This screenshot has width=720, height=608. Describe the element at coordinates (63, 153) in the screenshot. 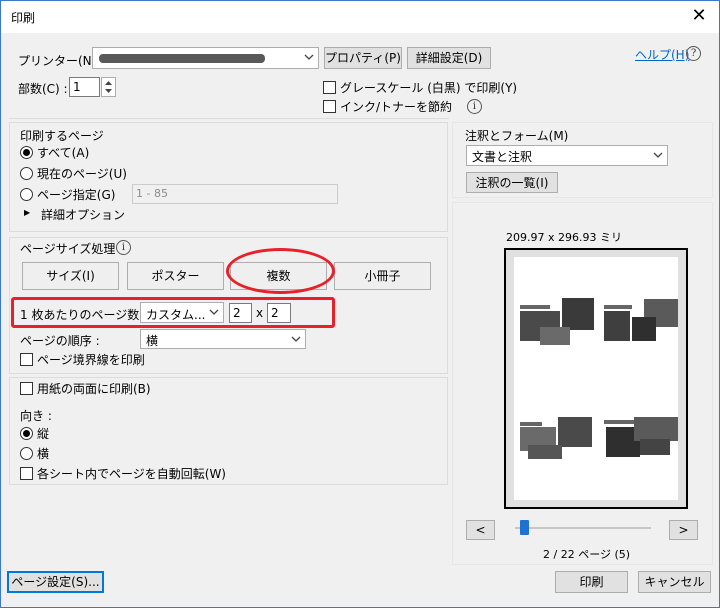

I see `all-pages-label: すべて(A)` at that location.